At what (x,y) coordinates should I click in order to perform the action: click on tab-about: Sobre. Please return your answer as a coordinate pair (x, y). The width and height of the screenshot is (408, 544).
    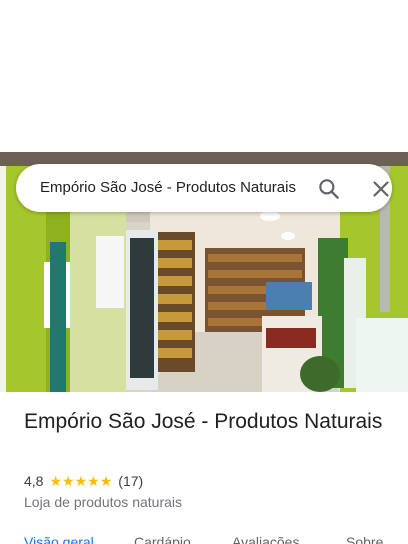
    Looking at the image, I should click on (364, 539).